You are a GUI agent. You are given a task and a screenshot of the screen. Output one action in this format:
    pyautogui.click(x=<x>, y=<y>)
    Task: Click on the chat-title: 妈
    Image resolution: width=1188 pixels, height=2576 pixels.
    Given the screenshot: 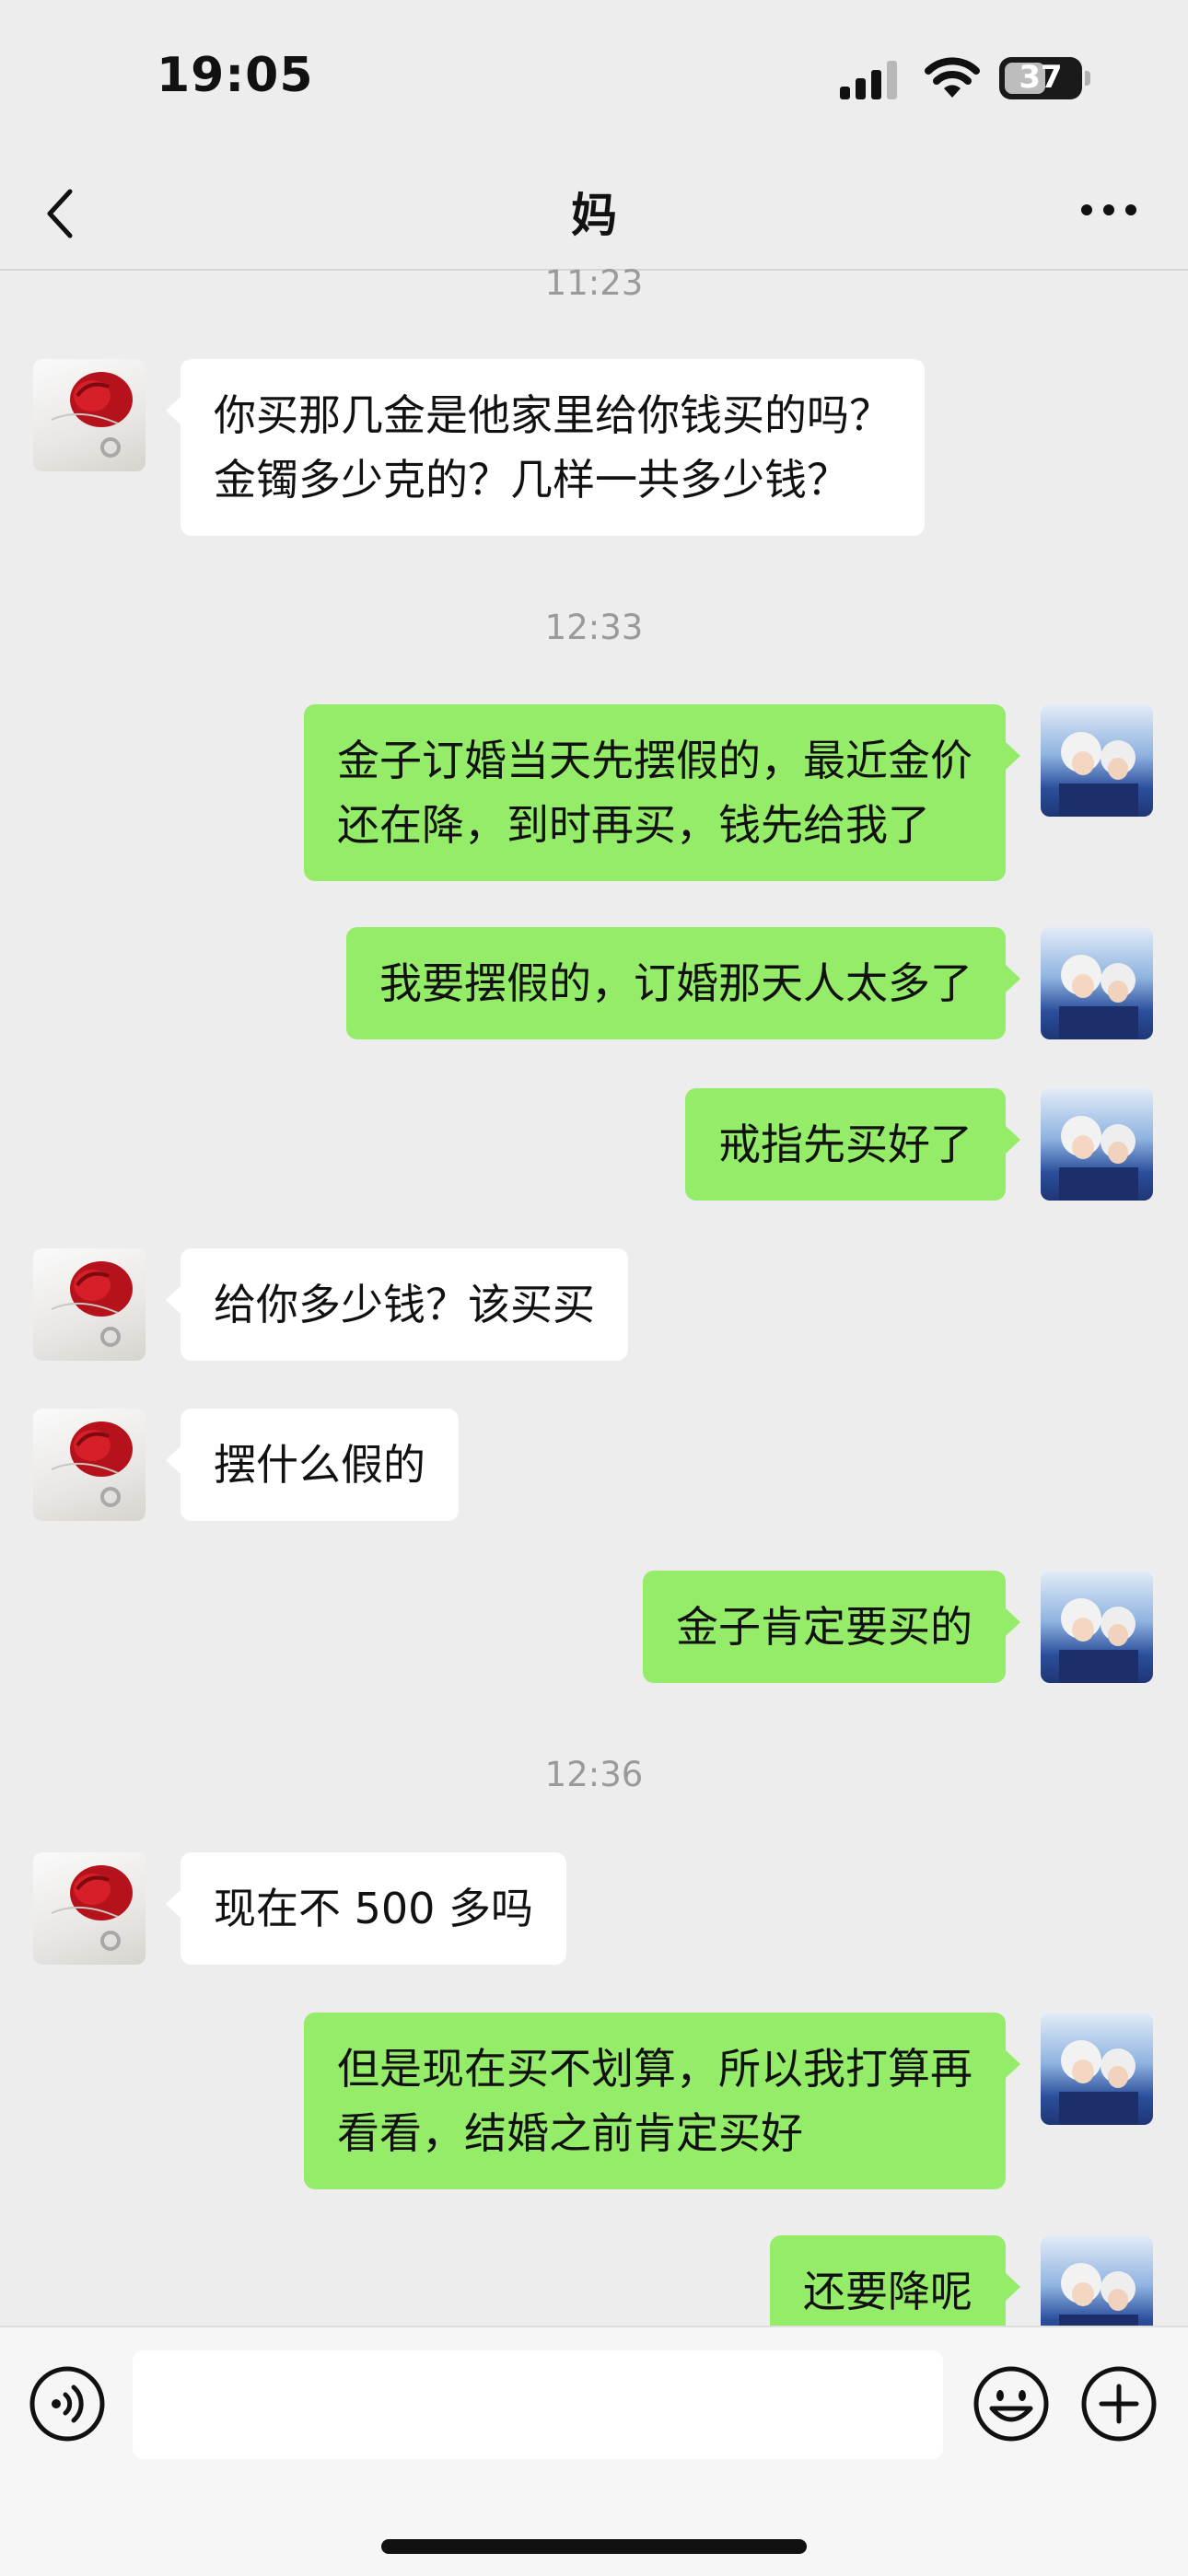 What is the action you would take?
    pyautogui.click(x=594, y=215)
    